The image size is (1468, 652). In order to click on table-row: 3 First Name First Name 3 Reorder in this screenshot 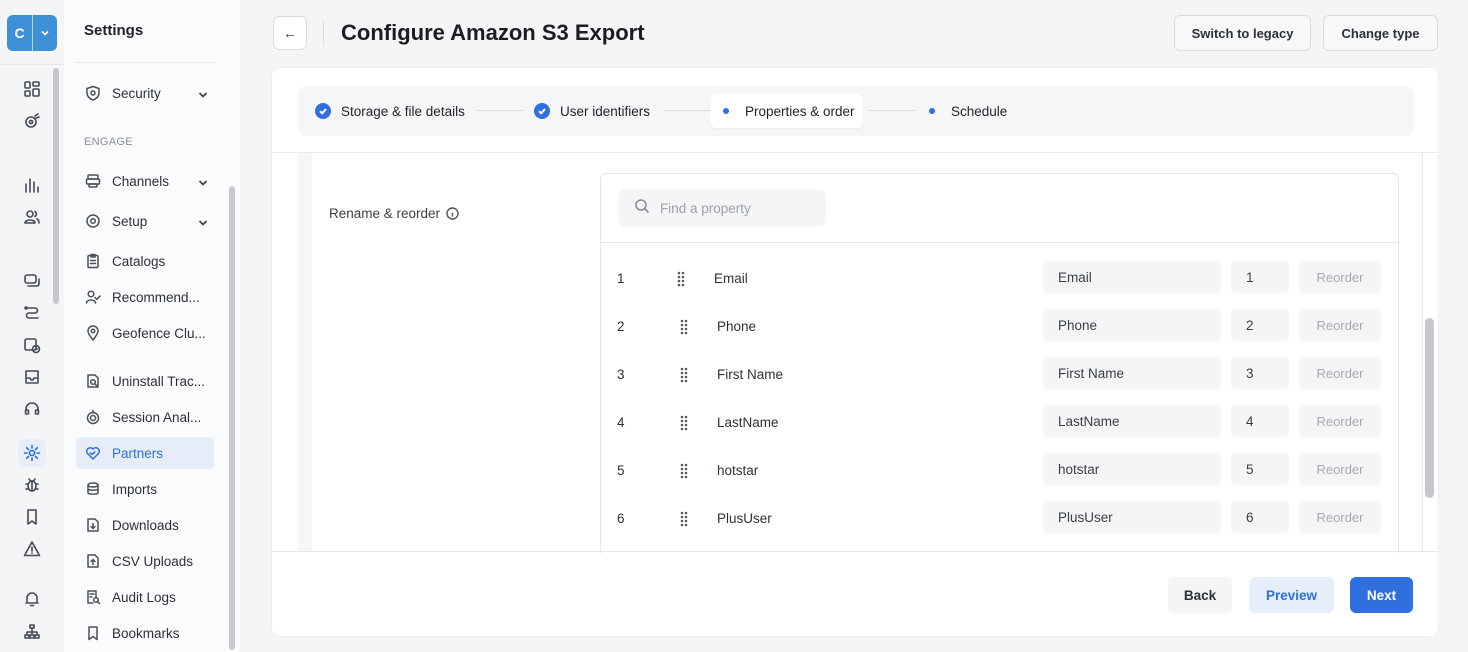, I will do `click(999, 375)`.